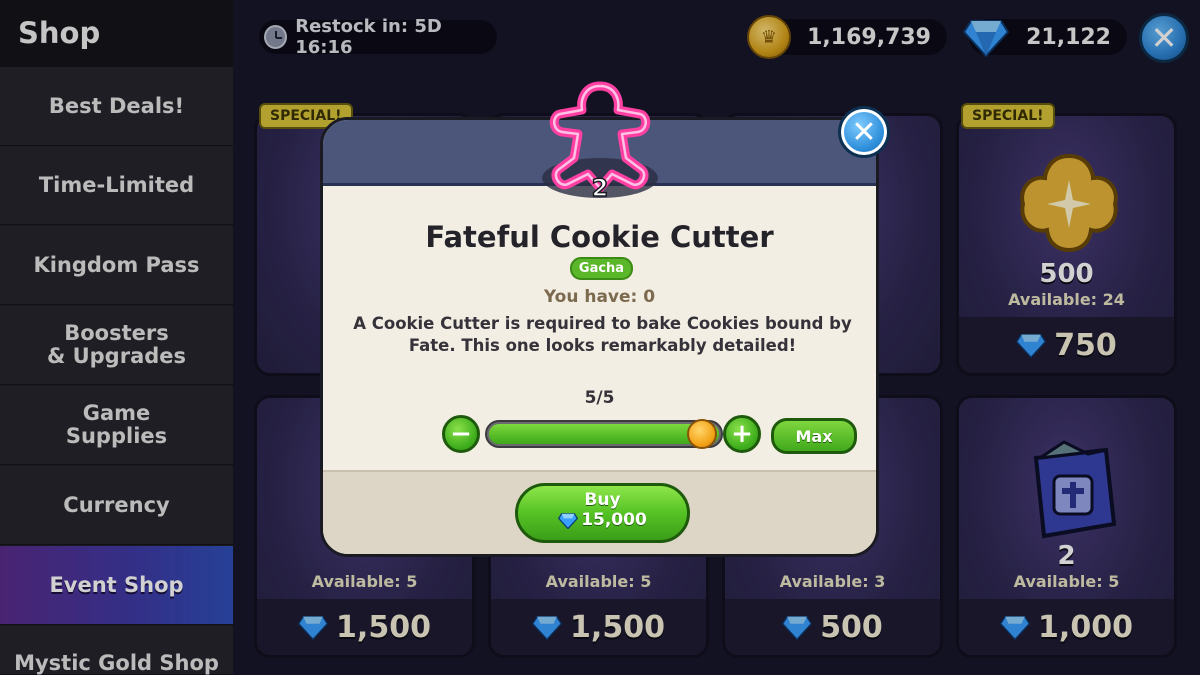  Describe the element at coordinates (614, 520) in the screenshot. I see `buy-price-amount: 15,000` at that location.